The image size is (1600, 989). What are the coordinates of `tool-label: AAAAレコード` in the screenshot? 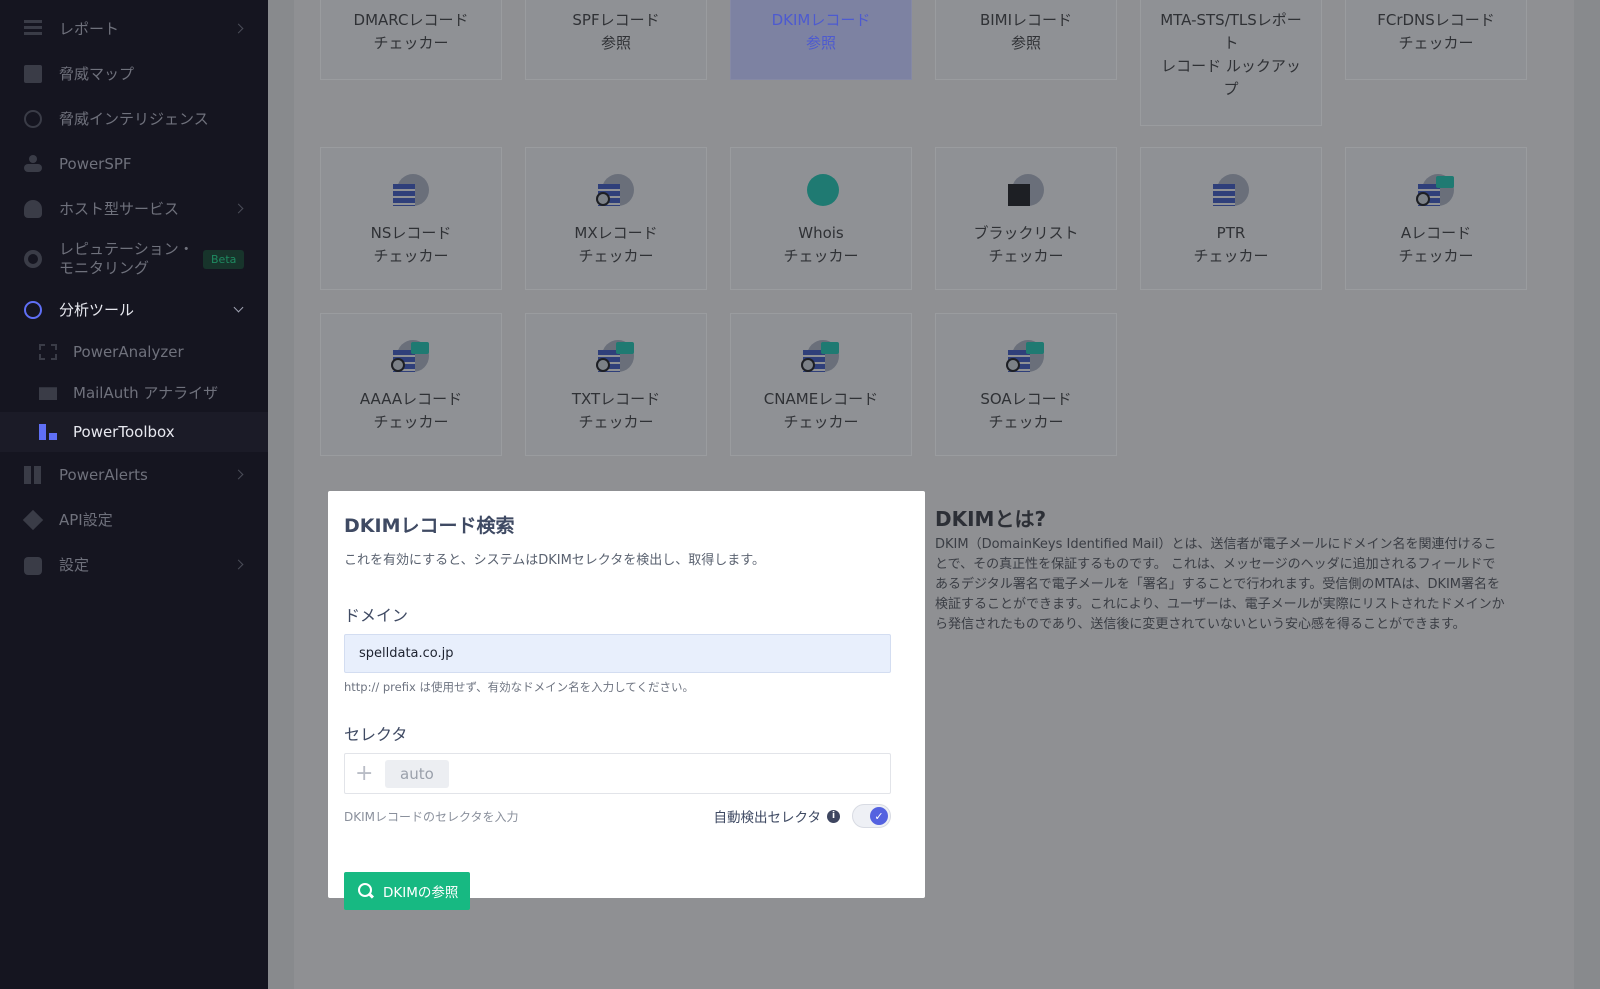 It's located at (411, 399).